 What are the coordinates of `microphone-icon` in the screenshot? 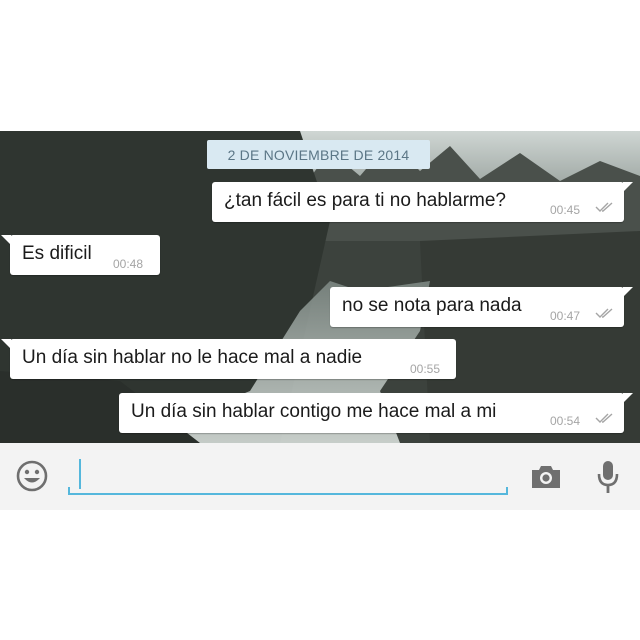 It's located at (608, 477).